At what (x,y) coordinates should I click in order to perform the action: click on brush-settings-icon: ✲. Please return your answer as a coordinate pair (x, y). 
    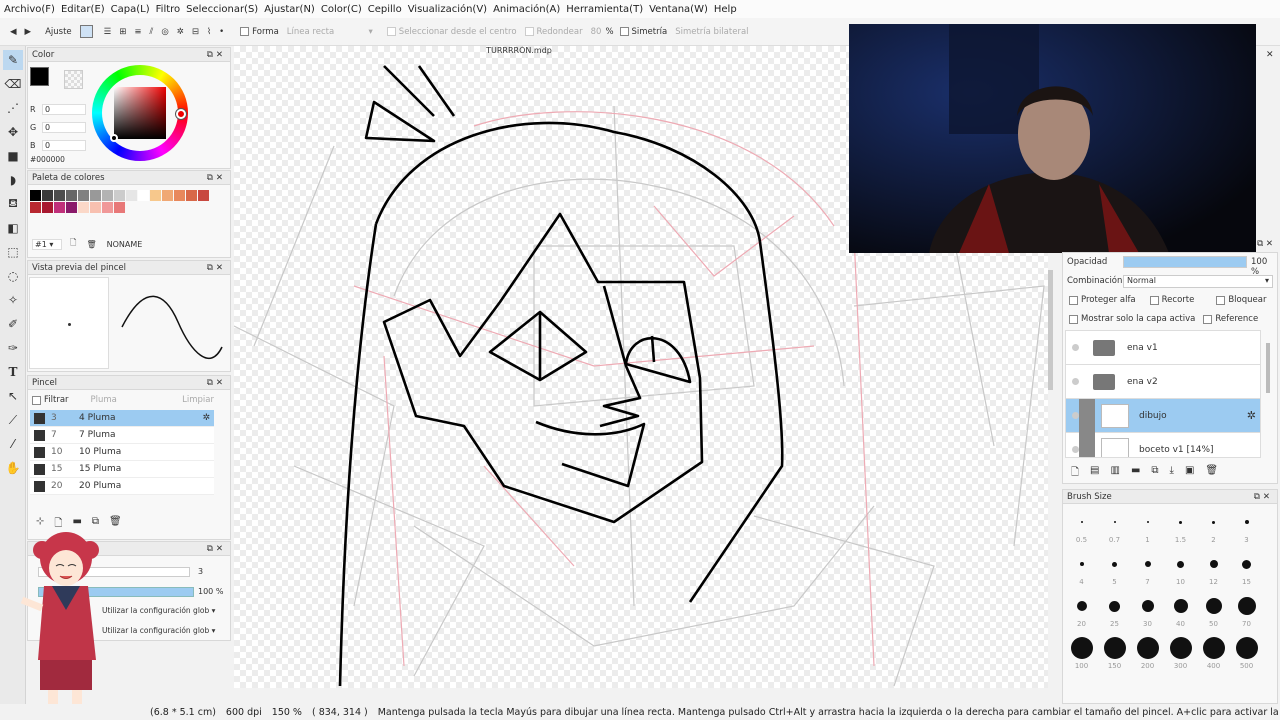
    Looking at the image, I should click on (206, 418).